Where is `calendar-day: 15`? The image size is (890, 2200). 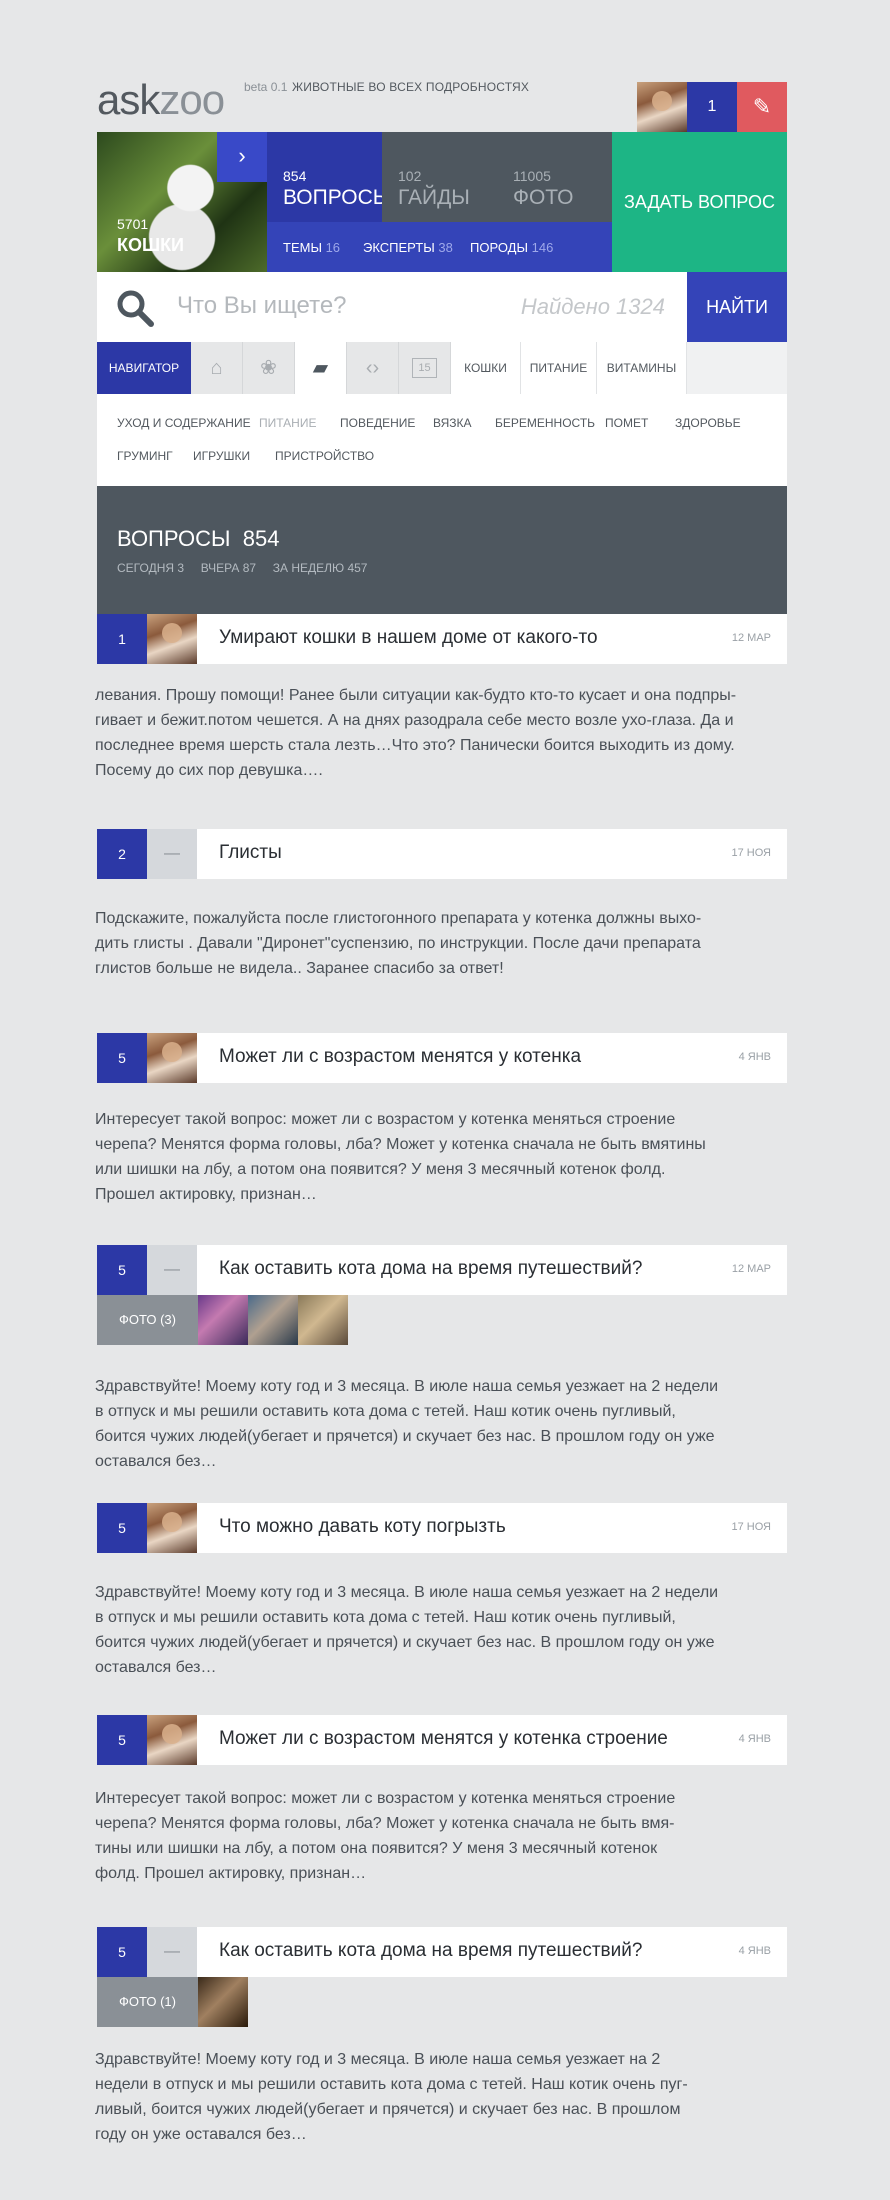 calendar-day: 15 is located at coordinates (424, 368).